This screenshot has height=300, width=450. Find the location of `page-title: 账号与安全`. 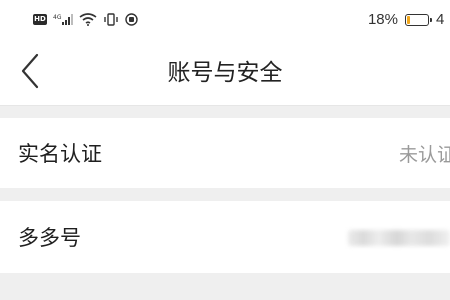

page-title: 账号与安全 is located at coordinates (225, 73).